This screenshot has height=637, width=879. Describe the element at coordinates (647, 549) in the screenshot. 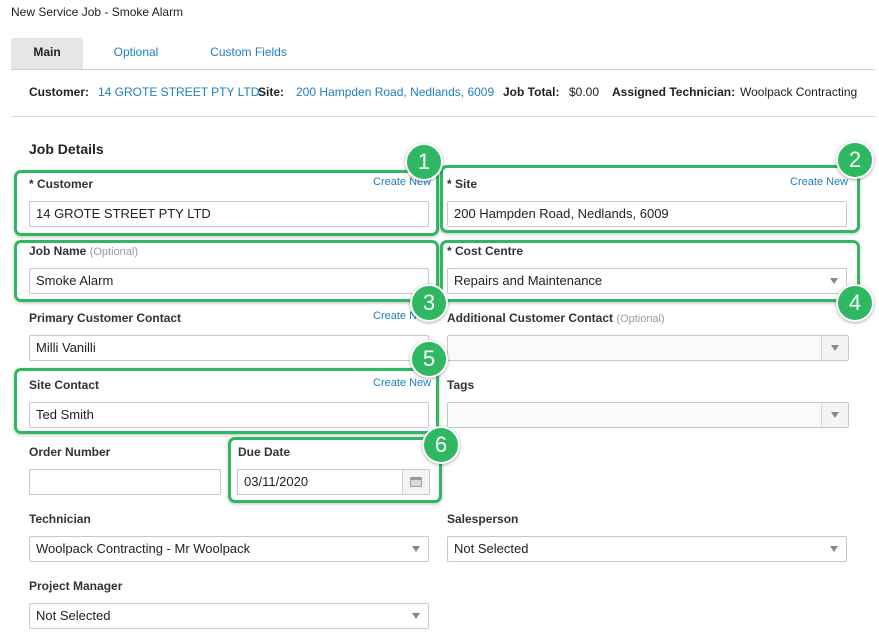

I see `salesperson-select: Not Selected` at that location.